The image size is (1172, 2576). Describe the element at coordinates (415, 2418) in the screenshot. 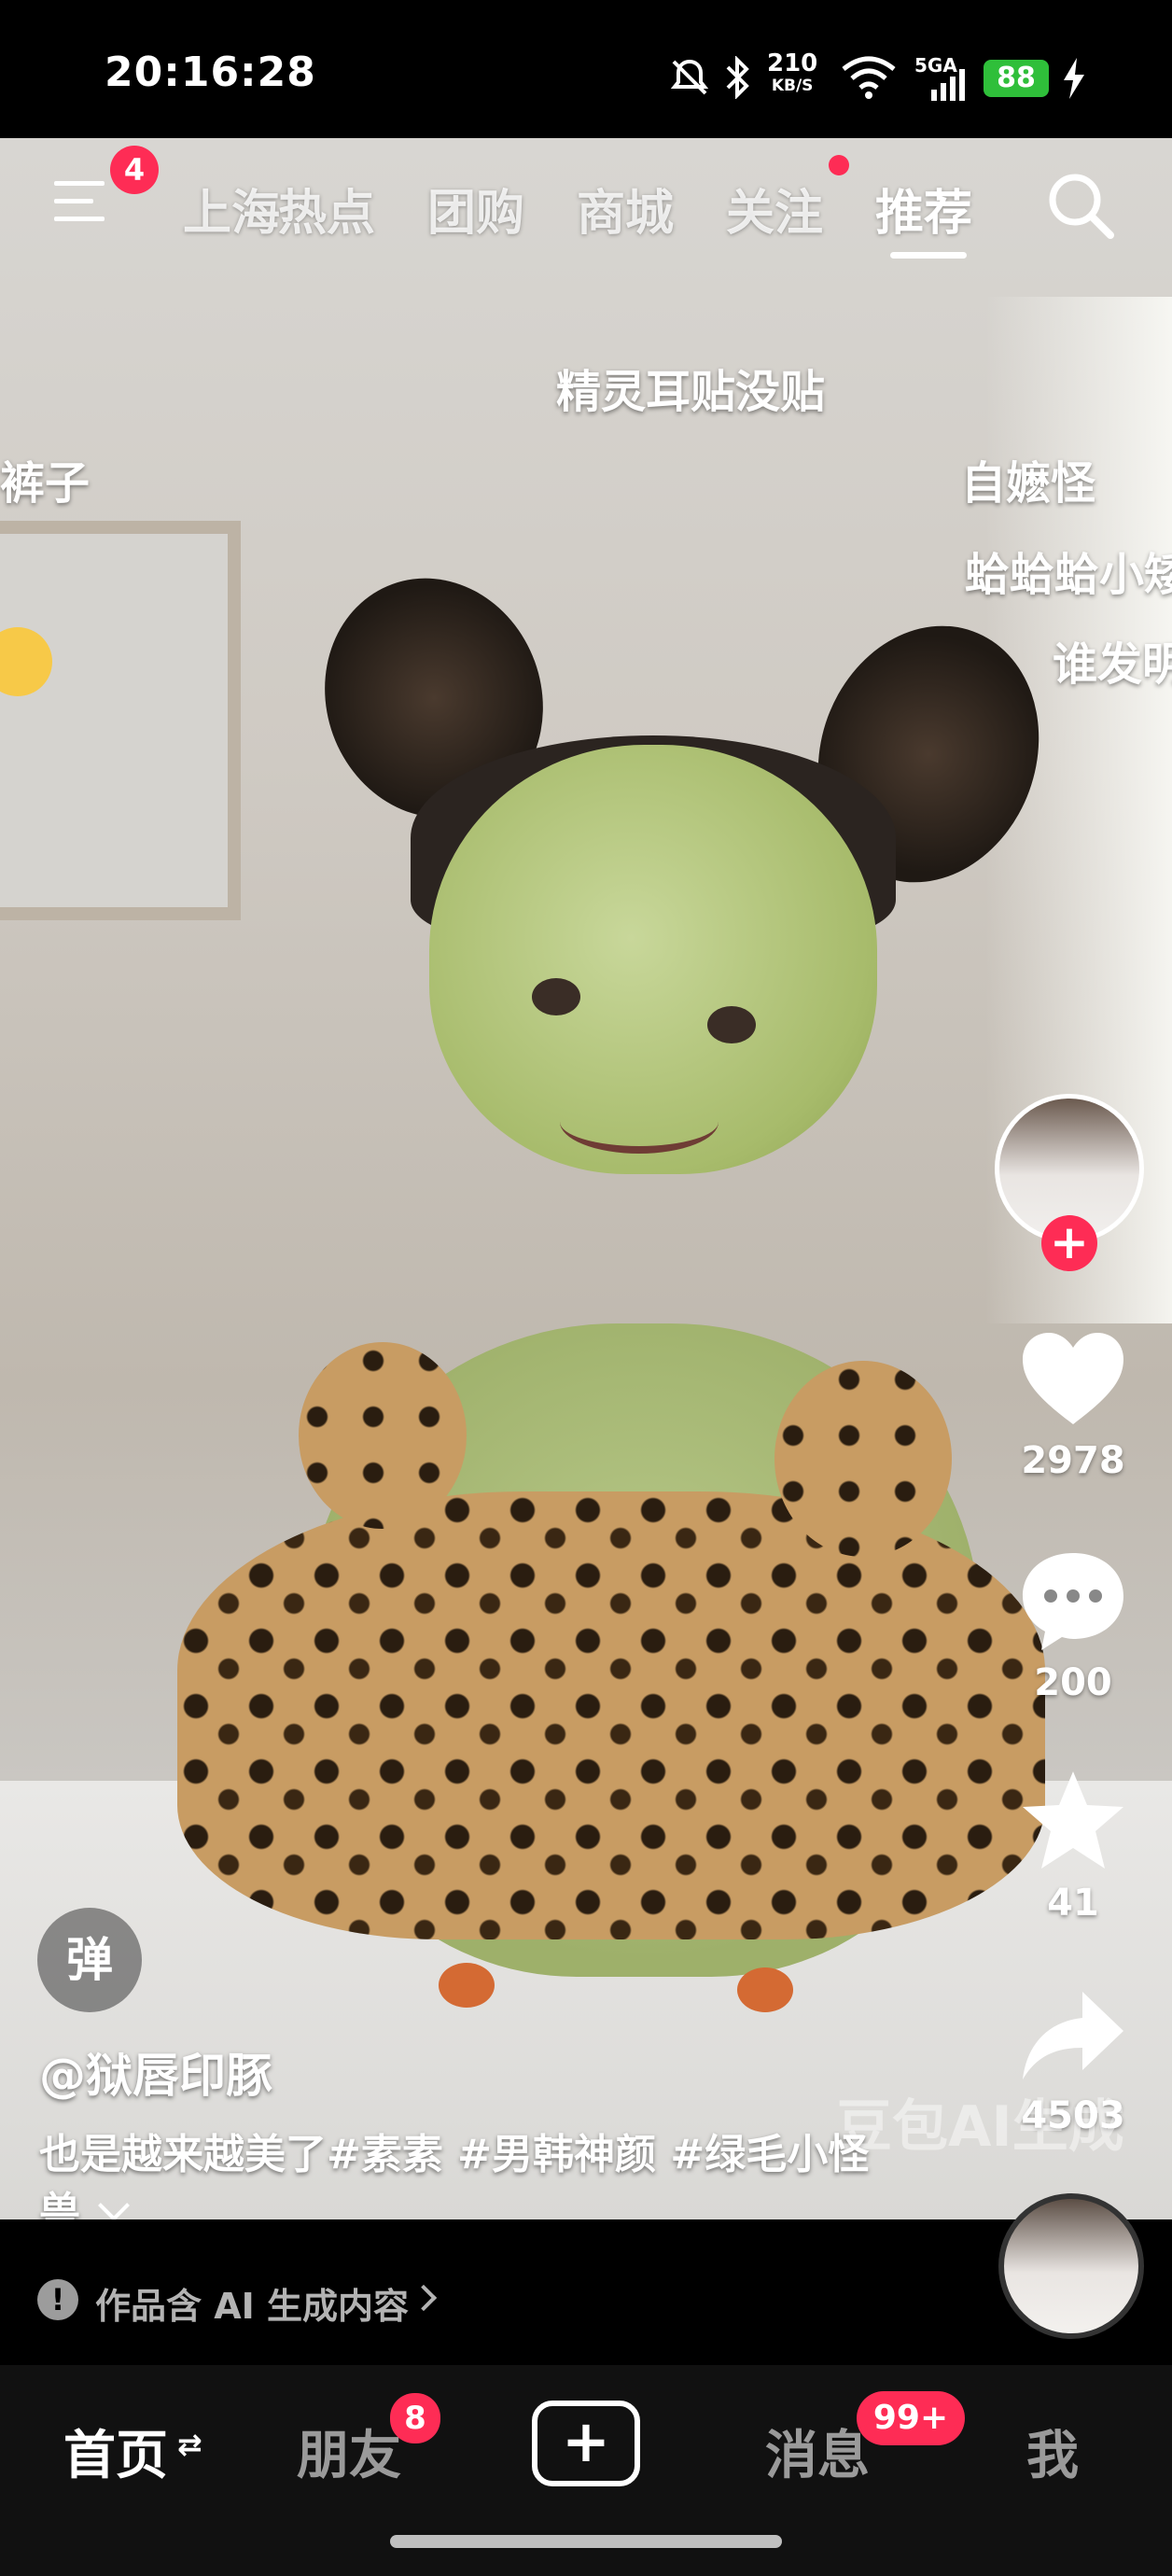

I see `friends-badge: 8` at that location.